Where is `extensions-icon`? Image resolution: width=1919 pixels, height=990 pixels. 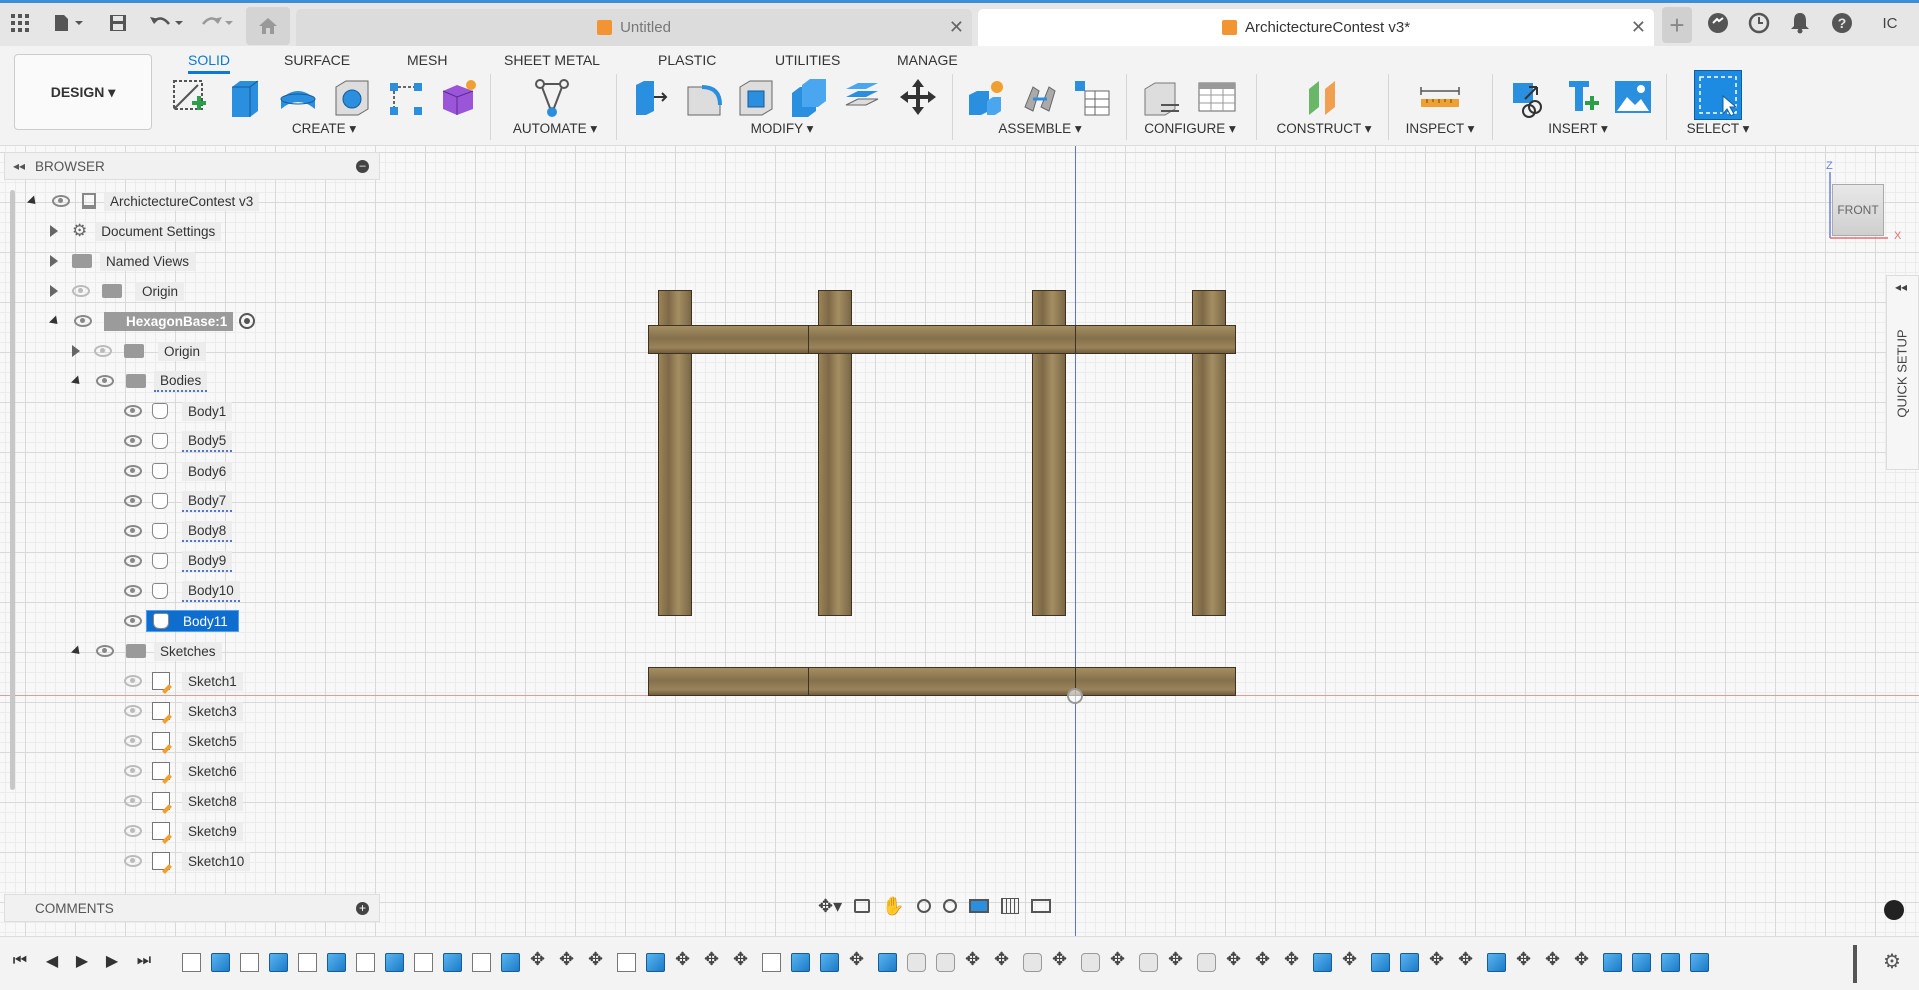 extensions-icon is located at coordinates (1718, 23).